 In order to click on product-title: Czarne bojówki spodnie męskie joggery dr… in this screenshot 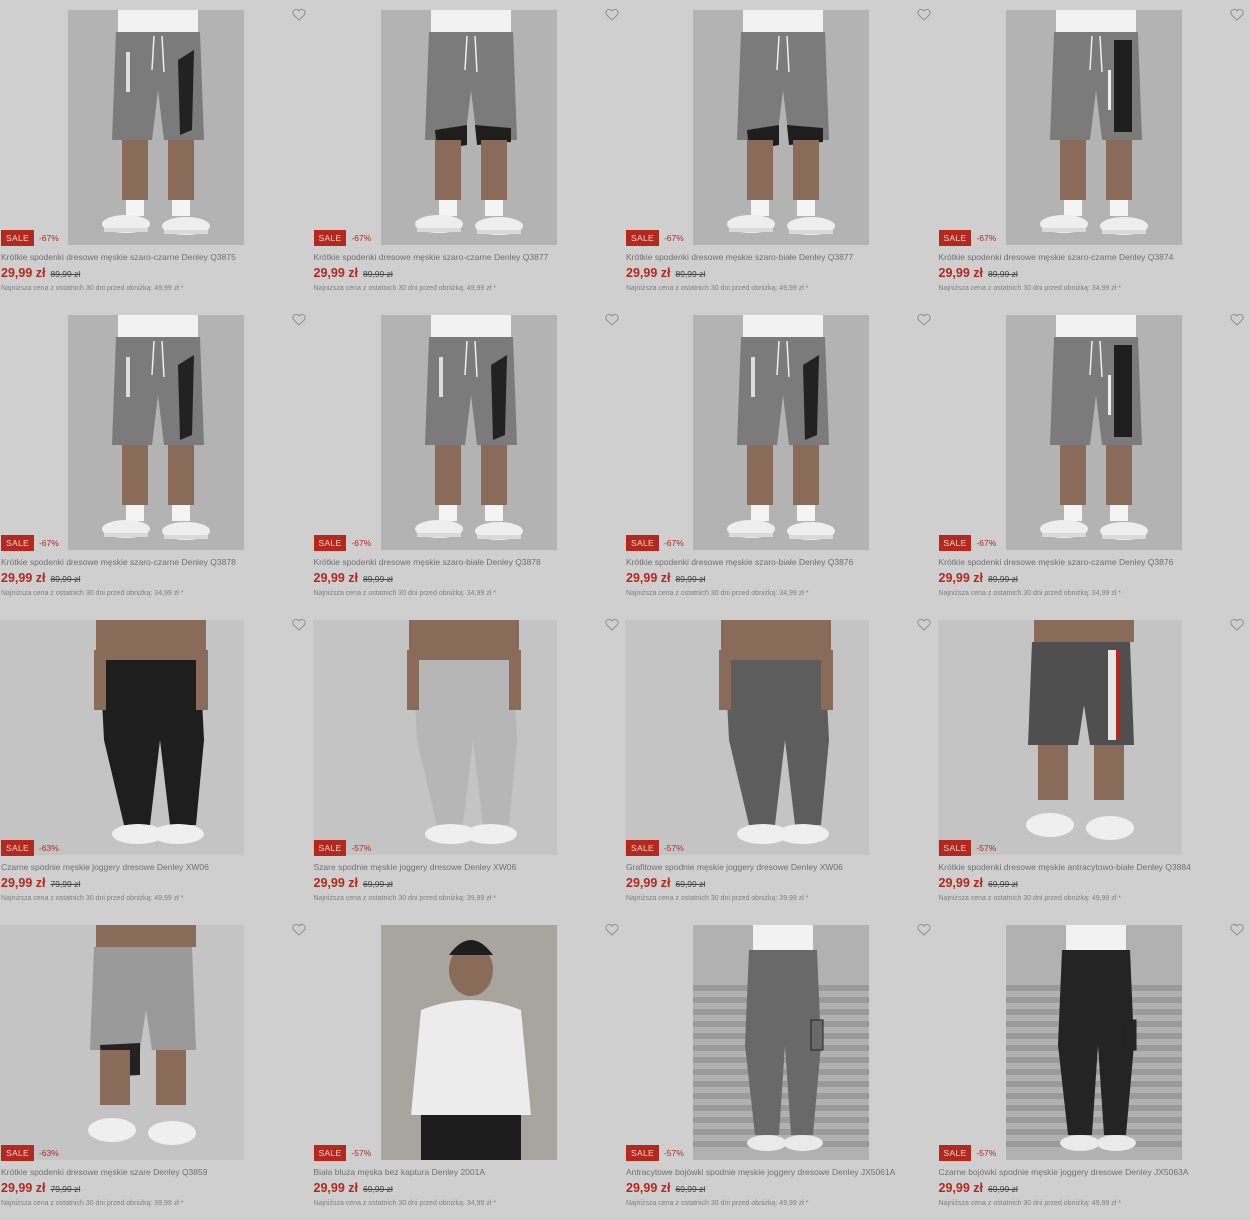, I will do `click(1089, 1172)`.